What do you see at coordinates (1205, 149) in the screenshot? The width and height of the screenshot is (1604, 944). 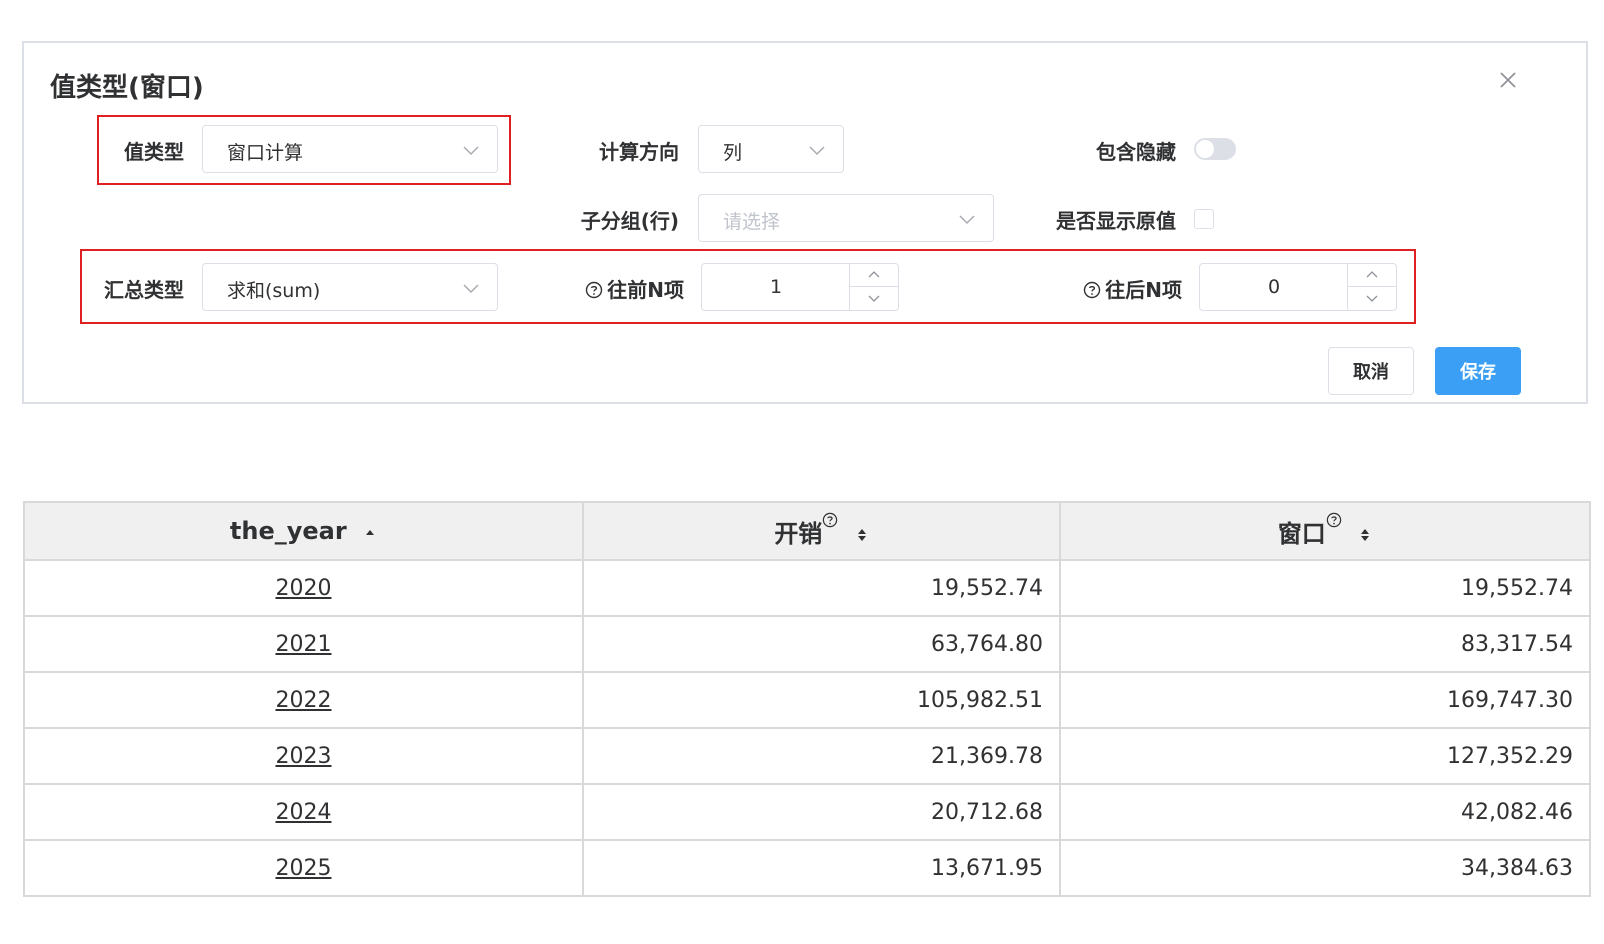 I see `toggle-knob` at bounding box center [1205, 149].